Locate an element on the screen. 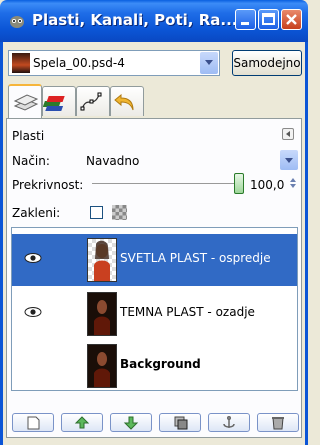  lower-layer-button is located at coordinates (131, 422).